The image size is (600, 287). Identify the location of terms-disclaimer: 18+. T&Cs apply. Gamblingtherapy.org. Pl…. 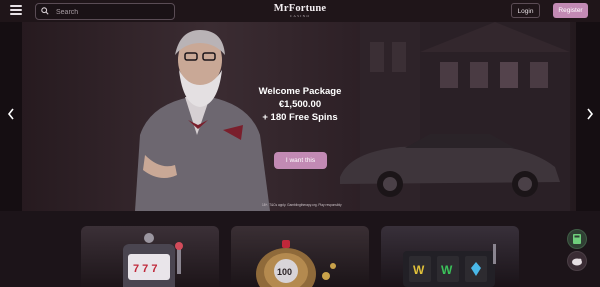
(302, 205).